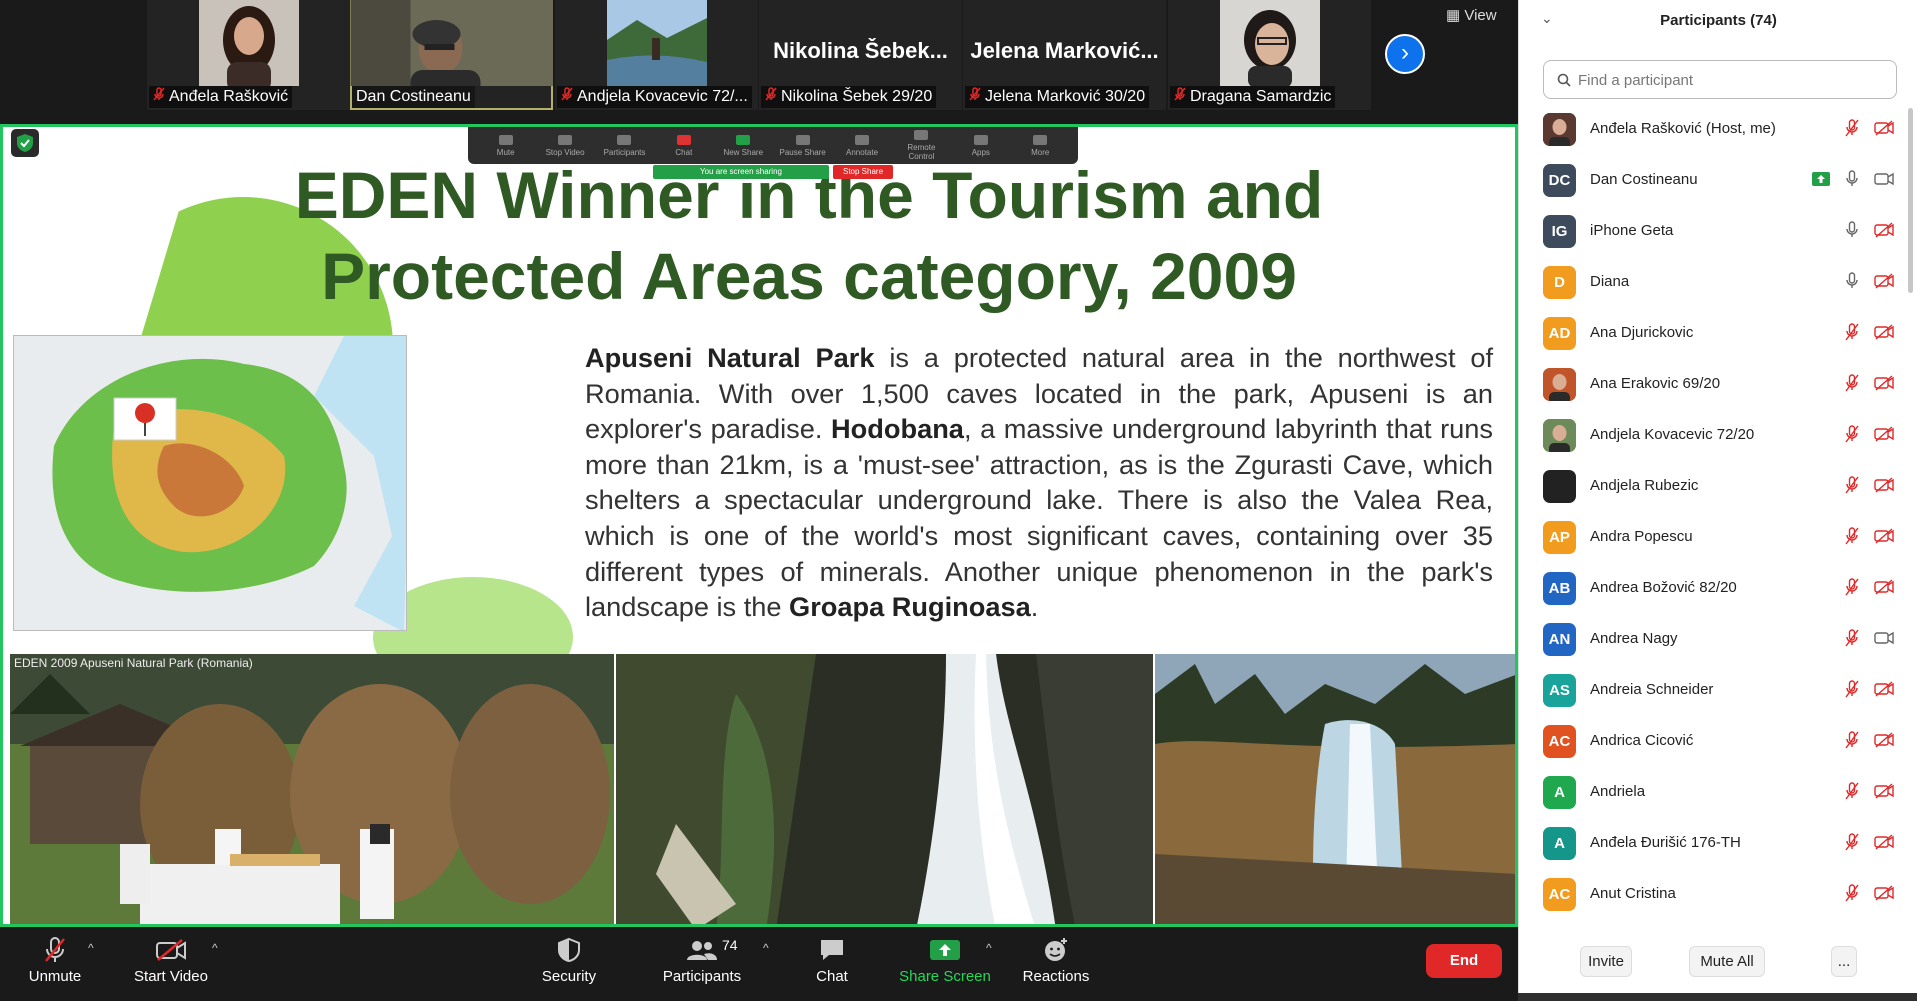 The image size is (1917, 1001). Describe the element at coordinates (1471, 15) in the screenshot. I see `view-button: ▦ View` at that location.